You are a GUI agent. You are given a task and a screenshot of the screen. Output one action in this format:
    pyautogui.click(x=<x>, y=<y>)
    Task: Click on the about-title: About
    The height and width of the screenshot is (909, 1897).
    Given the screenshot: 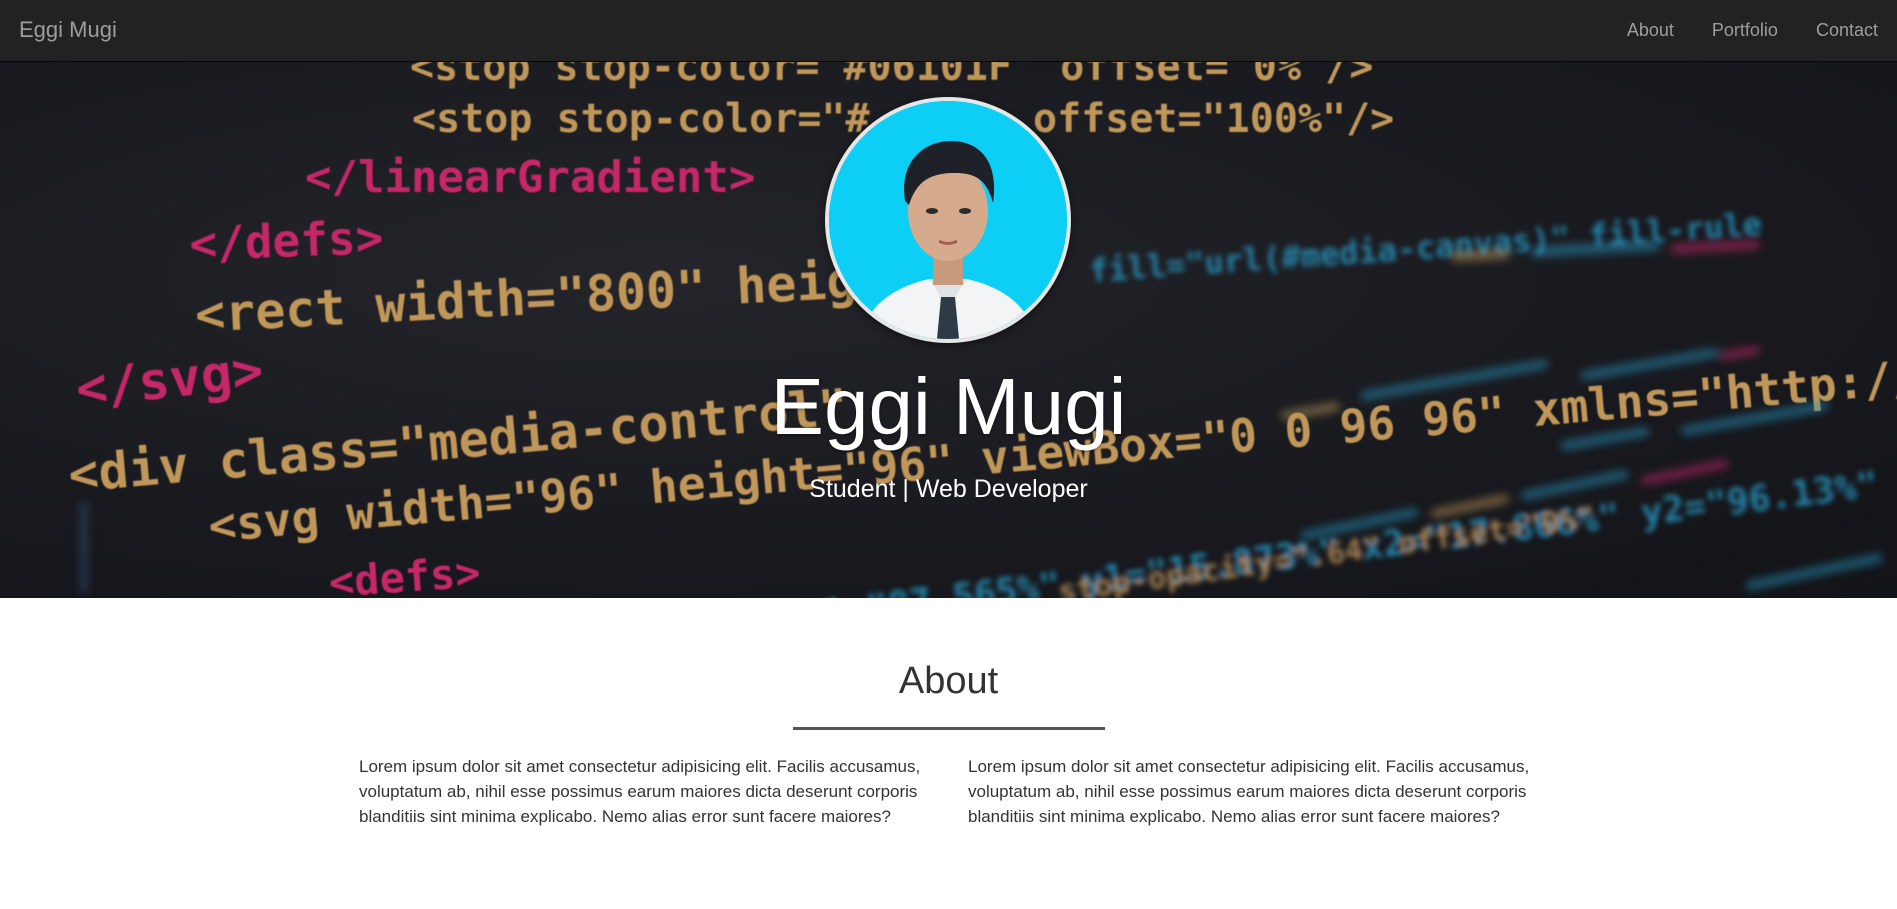 What is the action you would take?
    pyautogui.click(x=948, y=681)
    